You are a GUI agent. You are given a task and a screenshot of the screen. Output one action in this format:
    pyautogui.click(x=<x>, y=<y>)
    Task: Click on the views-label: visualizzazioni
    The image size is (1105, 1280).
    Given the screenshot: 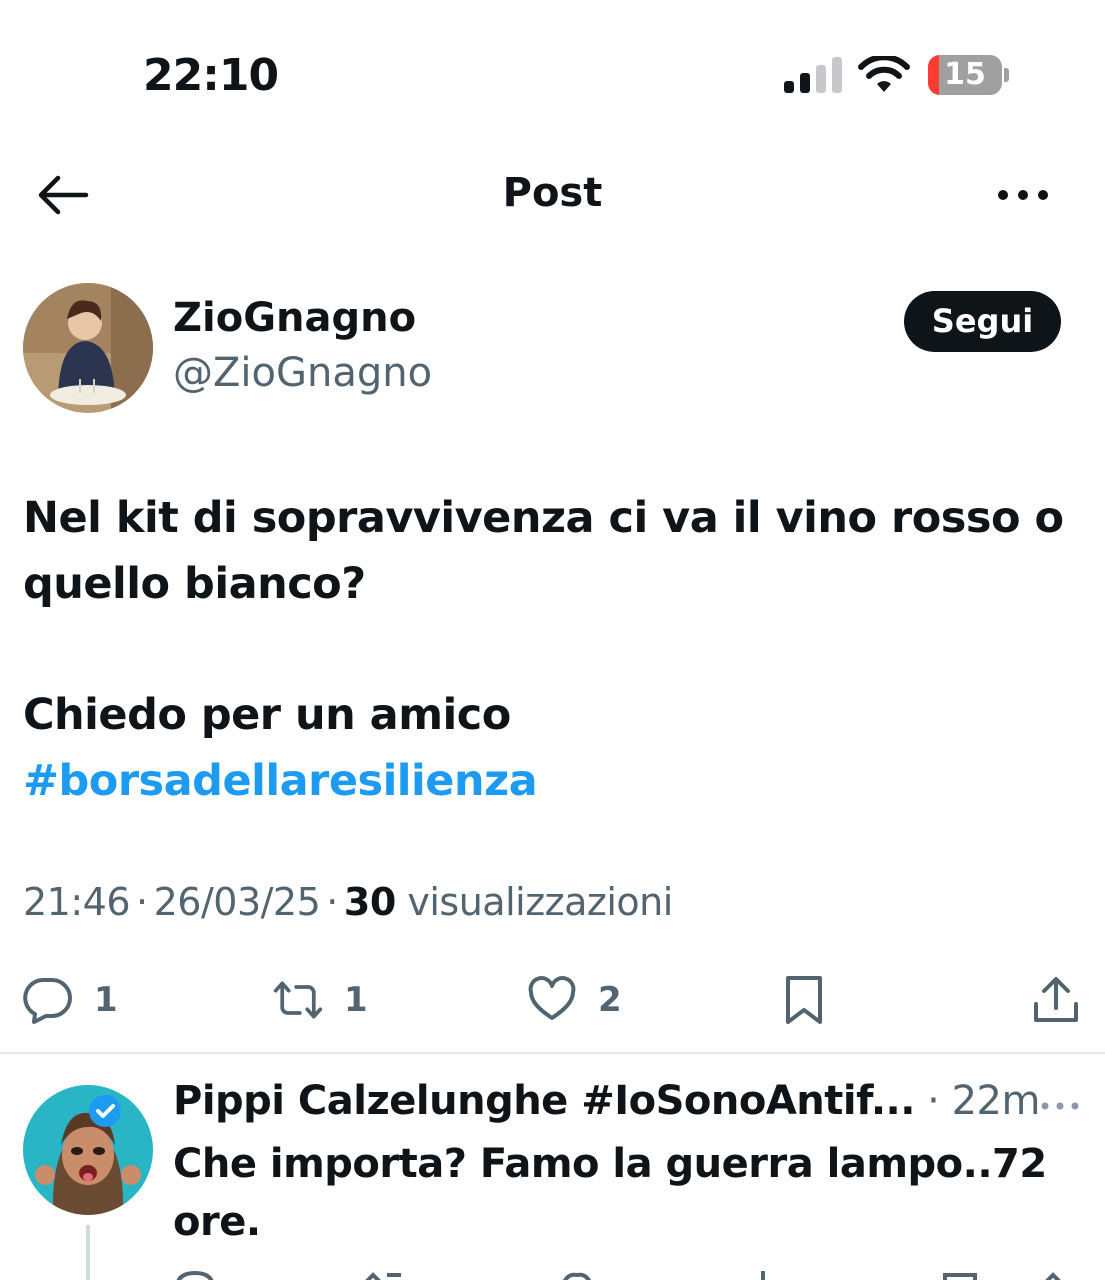 What is the action you would take?
    pyautogui.click(x=540, y=902)
    